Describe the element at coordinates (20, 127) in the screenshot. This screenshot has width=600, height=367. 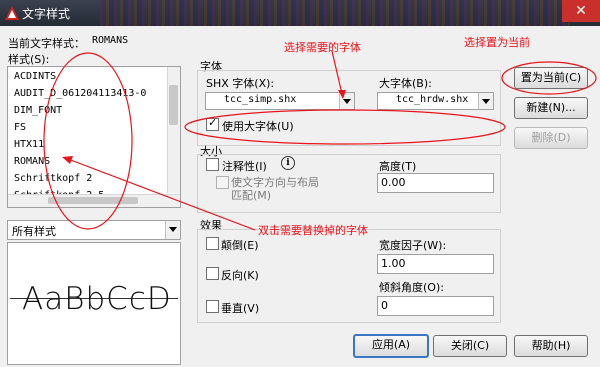
I see `style-list-item: FS` at that location.